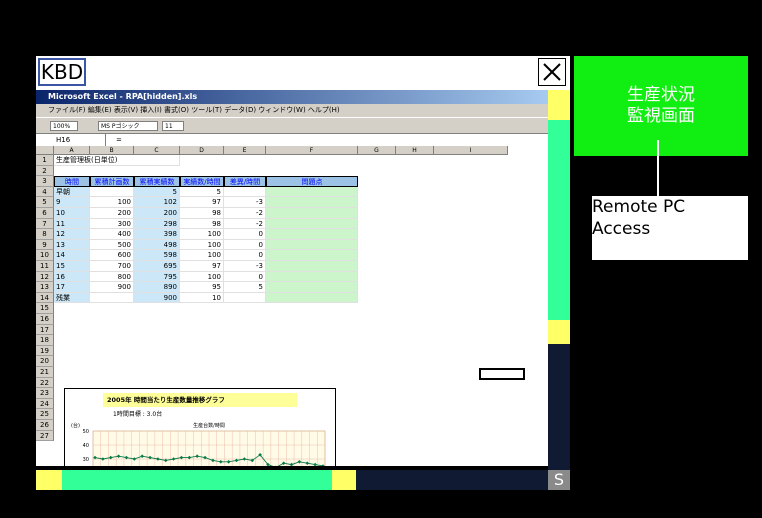 The width and height of the screenshot is (762, 518). I want to click on row-header: 14, so click(45, 298).